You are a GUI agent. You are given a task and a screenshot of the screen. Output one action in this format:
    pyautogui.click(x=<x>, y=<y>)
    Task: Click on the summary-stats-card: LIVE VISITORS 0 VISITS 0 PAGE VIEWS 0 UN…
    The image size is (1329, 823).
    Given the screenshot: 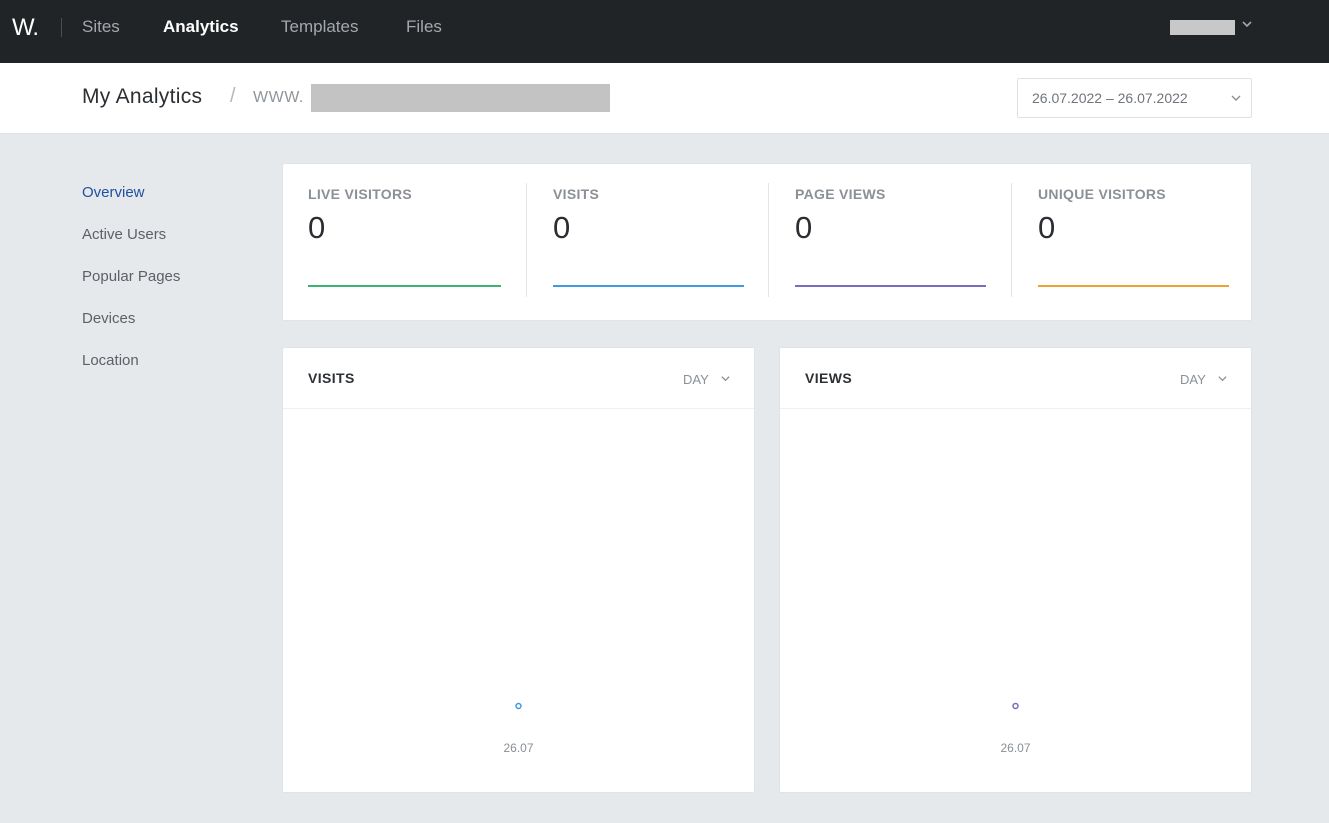 What is the action you would take?
    pyautogui.click(x=767, y=242)
    